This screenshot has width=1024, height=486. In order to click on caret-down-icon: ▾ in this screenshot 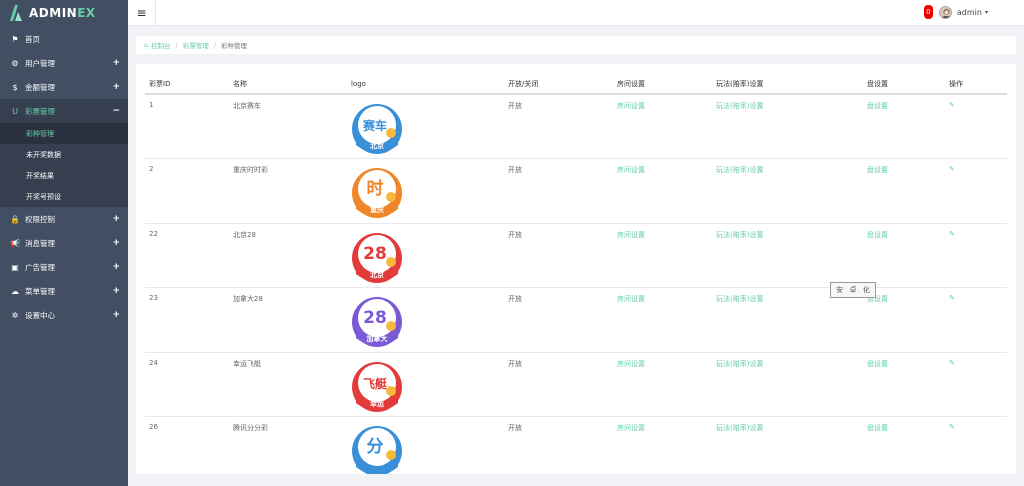, I will do `click(986, 12)`.